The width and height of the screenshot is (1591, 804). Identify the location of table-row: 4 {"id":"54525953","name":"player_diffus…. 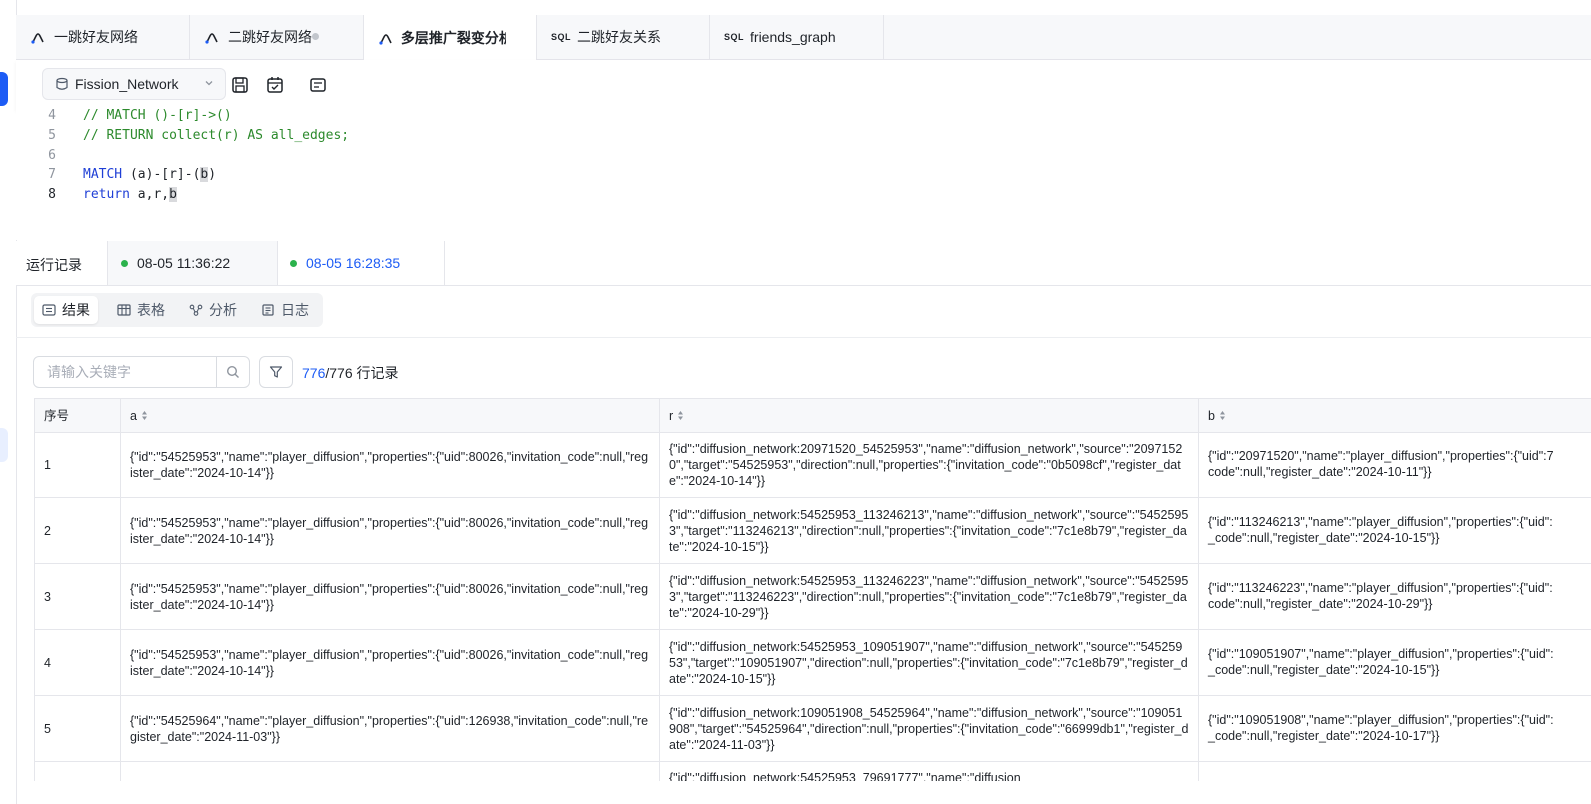
(813, 663).